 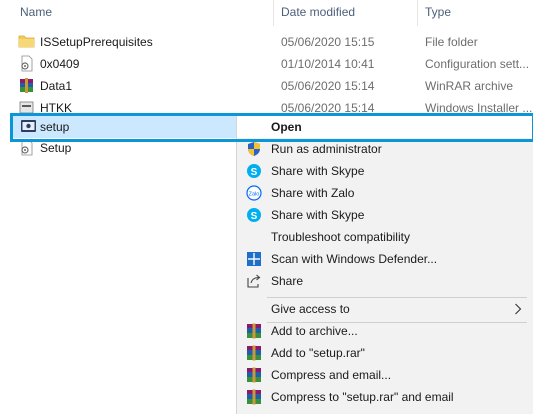 What do you see at coordinates (340, 237) in the screenshot?
I see `menu-item-label: Troubleshoot compatibility` at bounding box center [340, 237].